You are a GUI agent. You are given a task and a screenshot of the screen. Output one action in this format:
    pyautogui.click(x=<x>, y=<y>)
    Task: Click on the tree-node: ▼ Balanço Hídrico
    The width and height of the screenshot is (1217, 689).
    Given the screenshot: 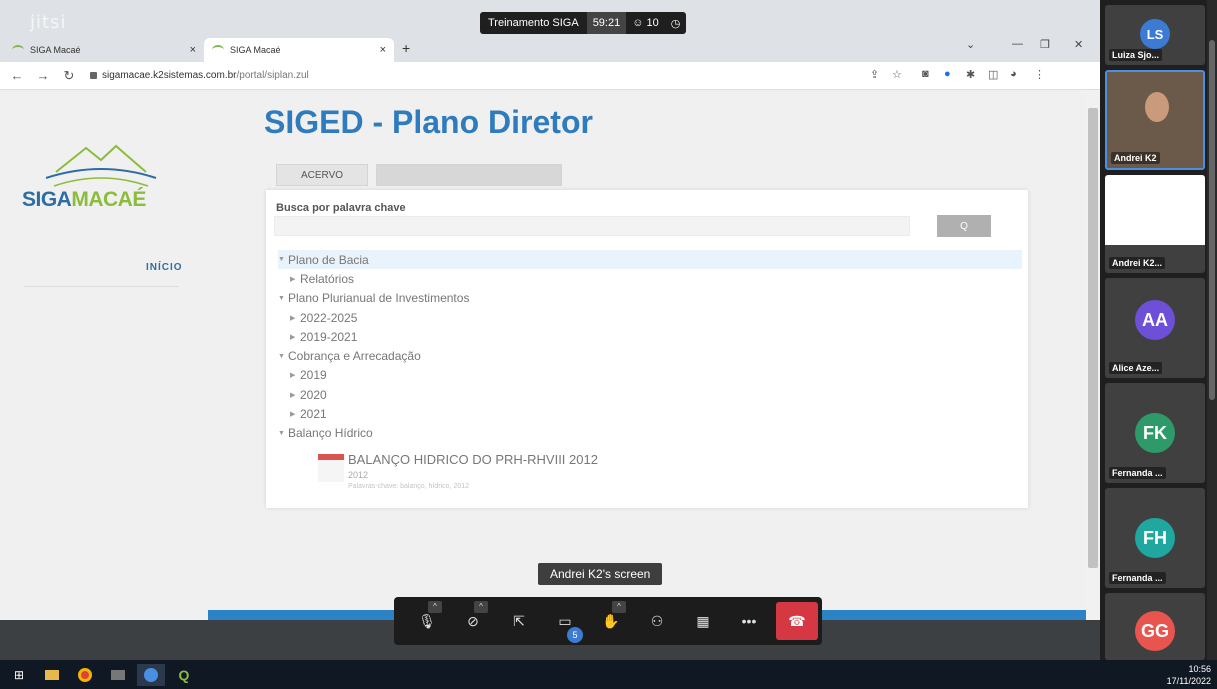 What is the action you would take?
    pyautogui.click(x=650, y=433)
    